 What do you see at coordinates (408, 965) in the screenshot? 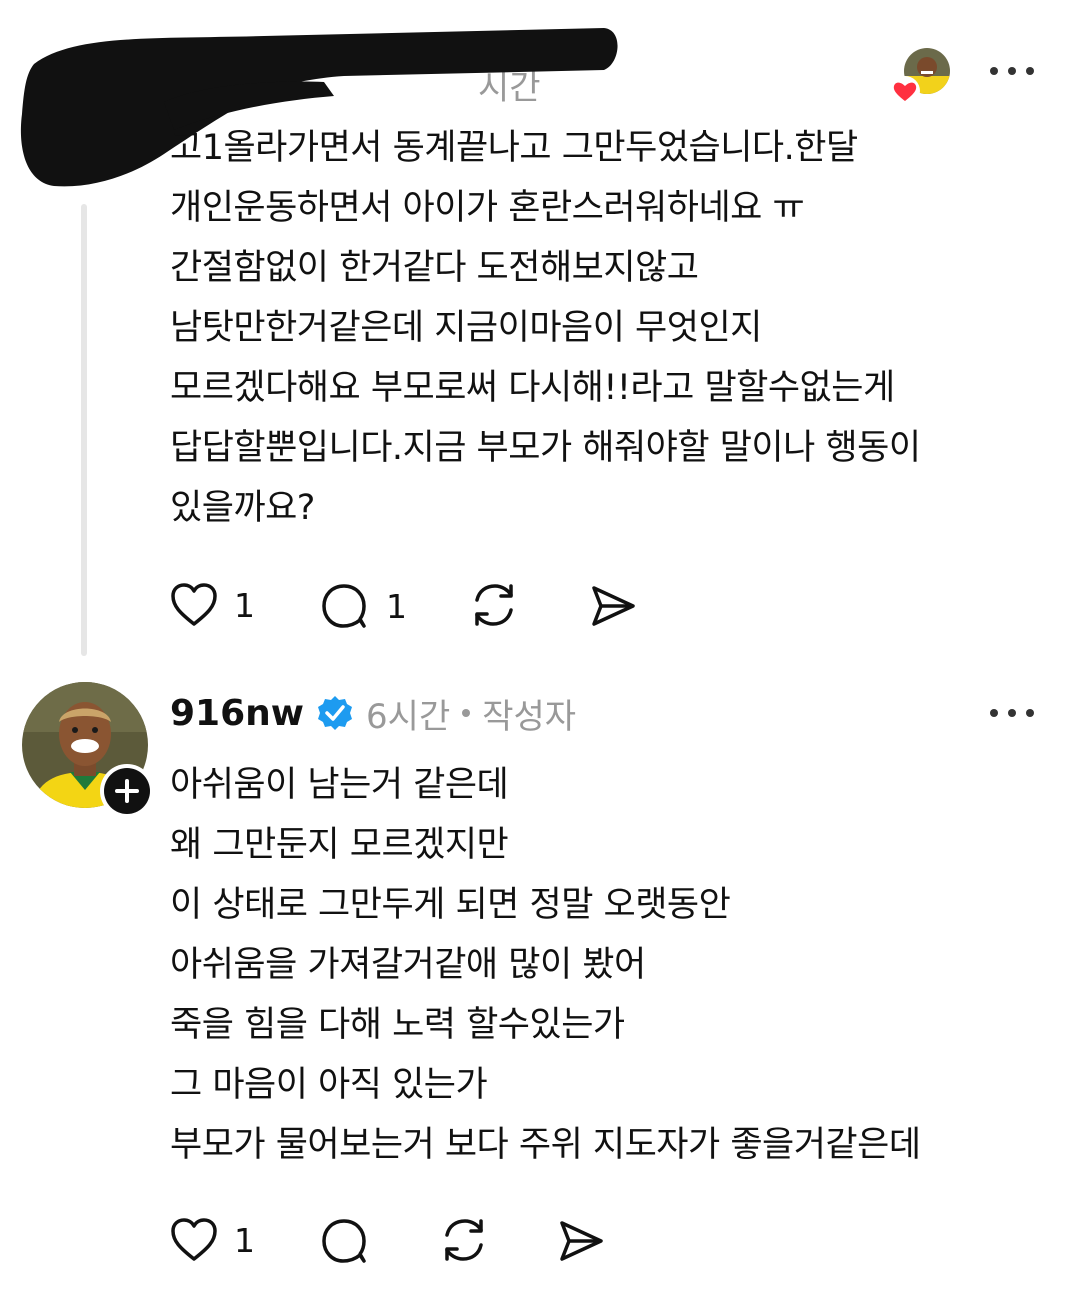
I see `reply-body-line: 아쉬움을 가져갈거같애 많이 봤어` at bounding box center [408, 965].